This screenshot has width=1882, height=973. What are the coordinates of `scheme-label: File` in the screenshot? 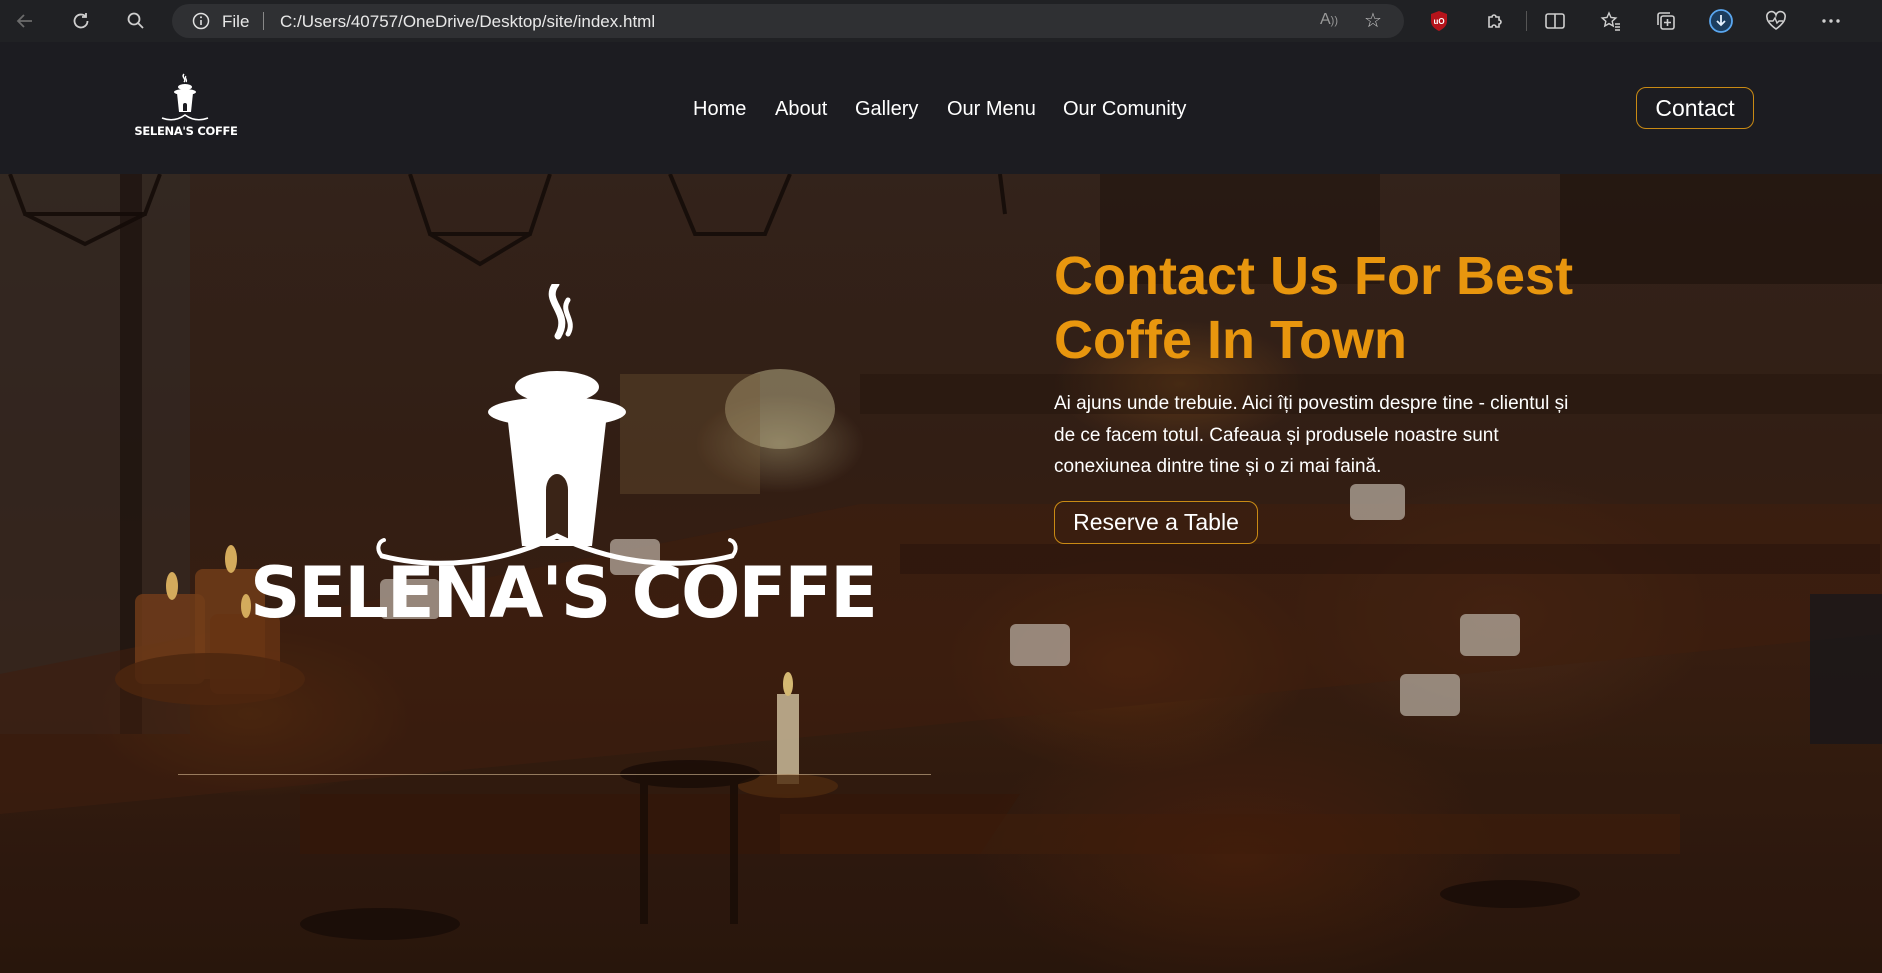 It's located at (236, 21).